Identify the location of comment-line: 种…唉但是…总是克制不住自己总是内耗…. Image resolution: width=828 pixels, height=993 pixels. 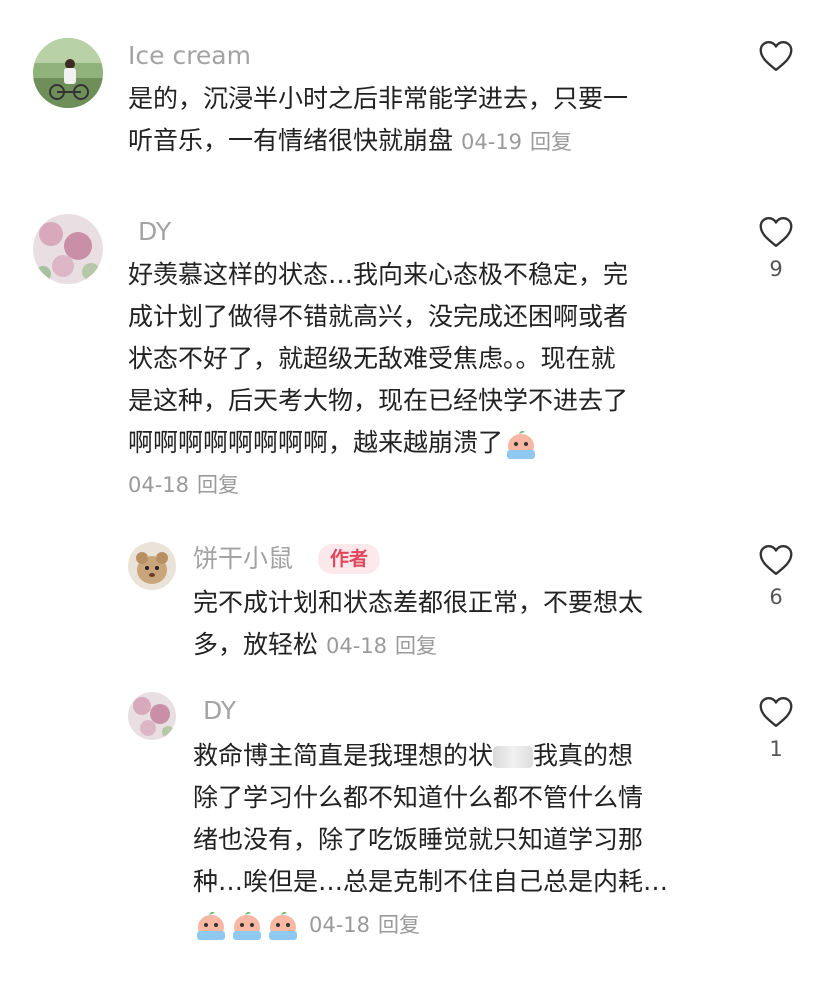
(431, 881).